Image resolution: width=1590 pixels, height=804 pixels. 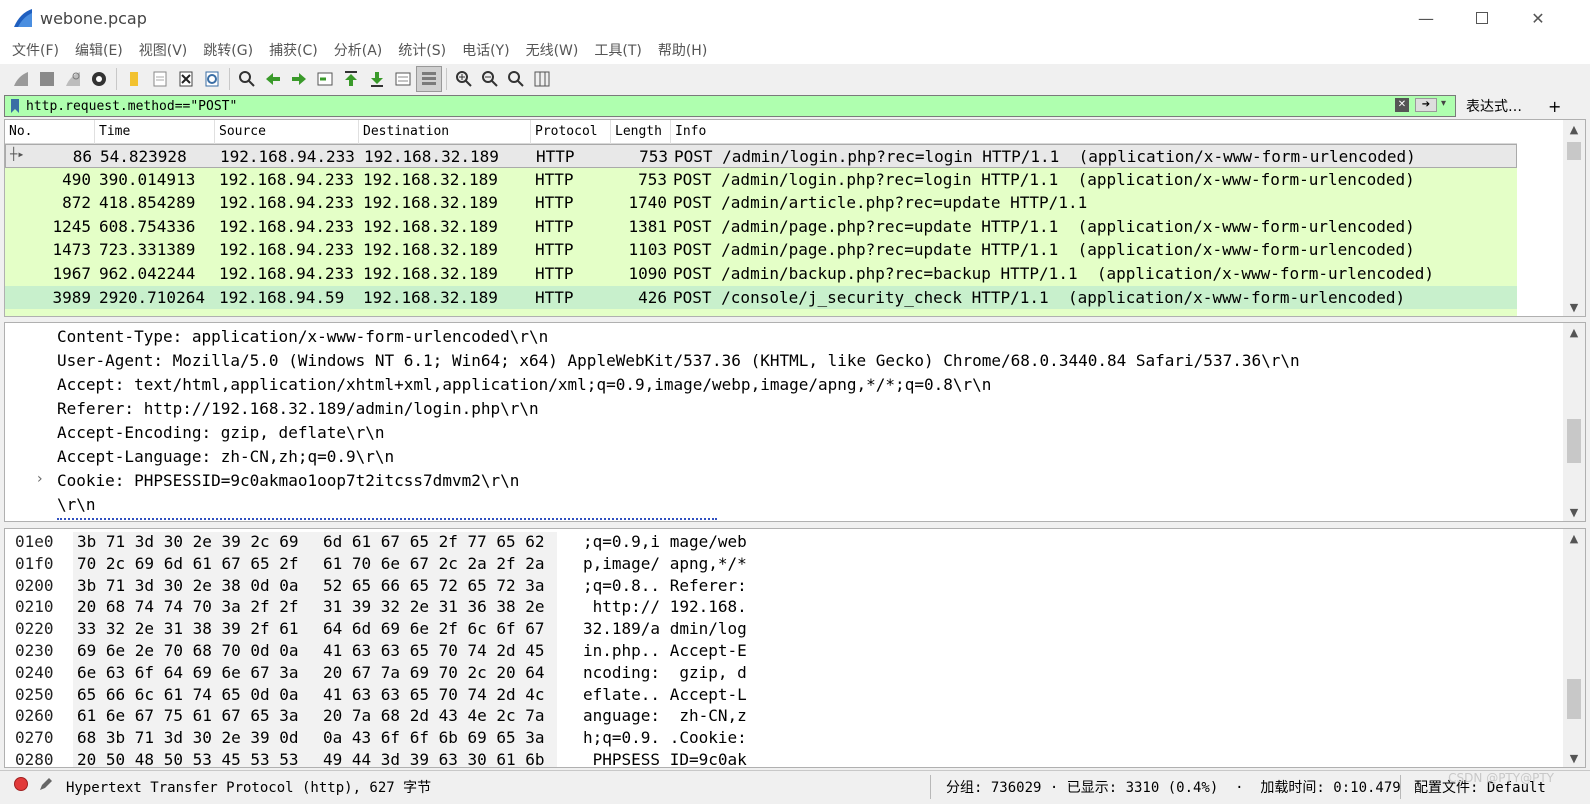 What do you see at coordinates (434, 629) in the screenshot?
I see `hex-bytes-second: 64 6d 69 6e 2f 6c 6f 67` at bounding box center [434, 629].